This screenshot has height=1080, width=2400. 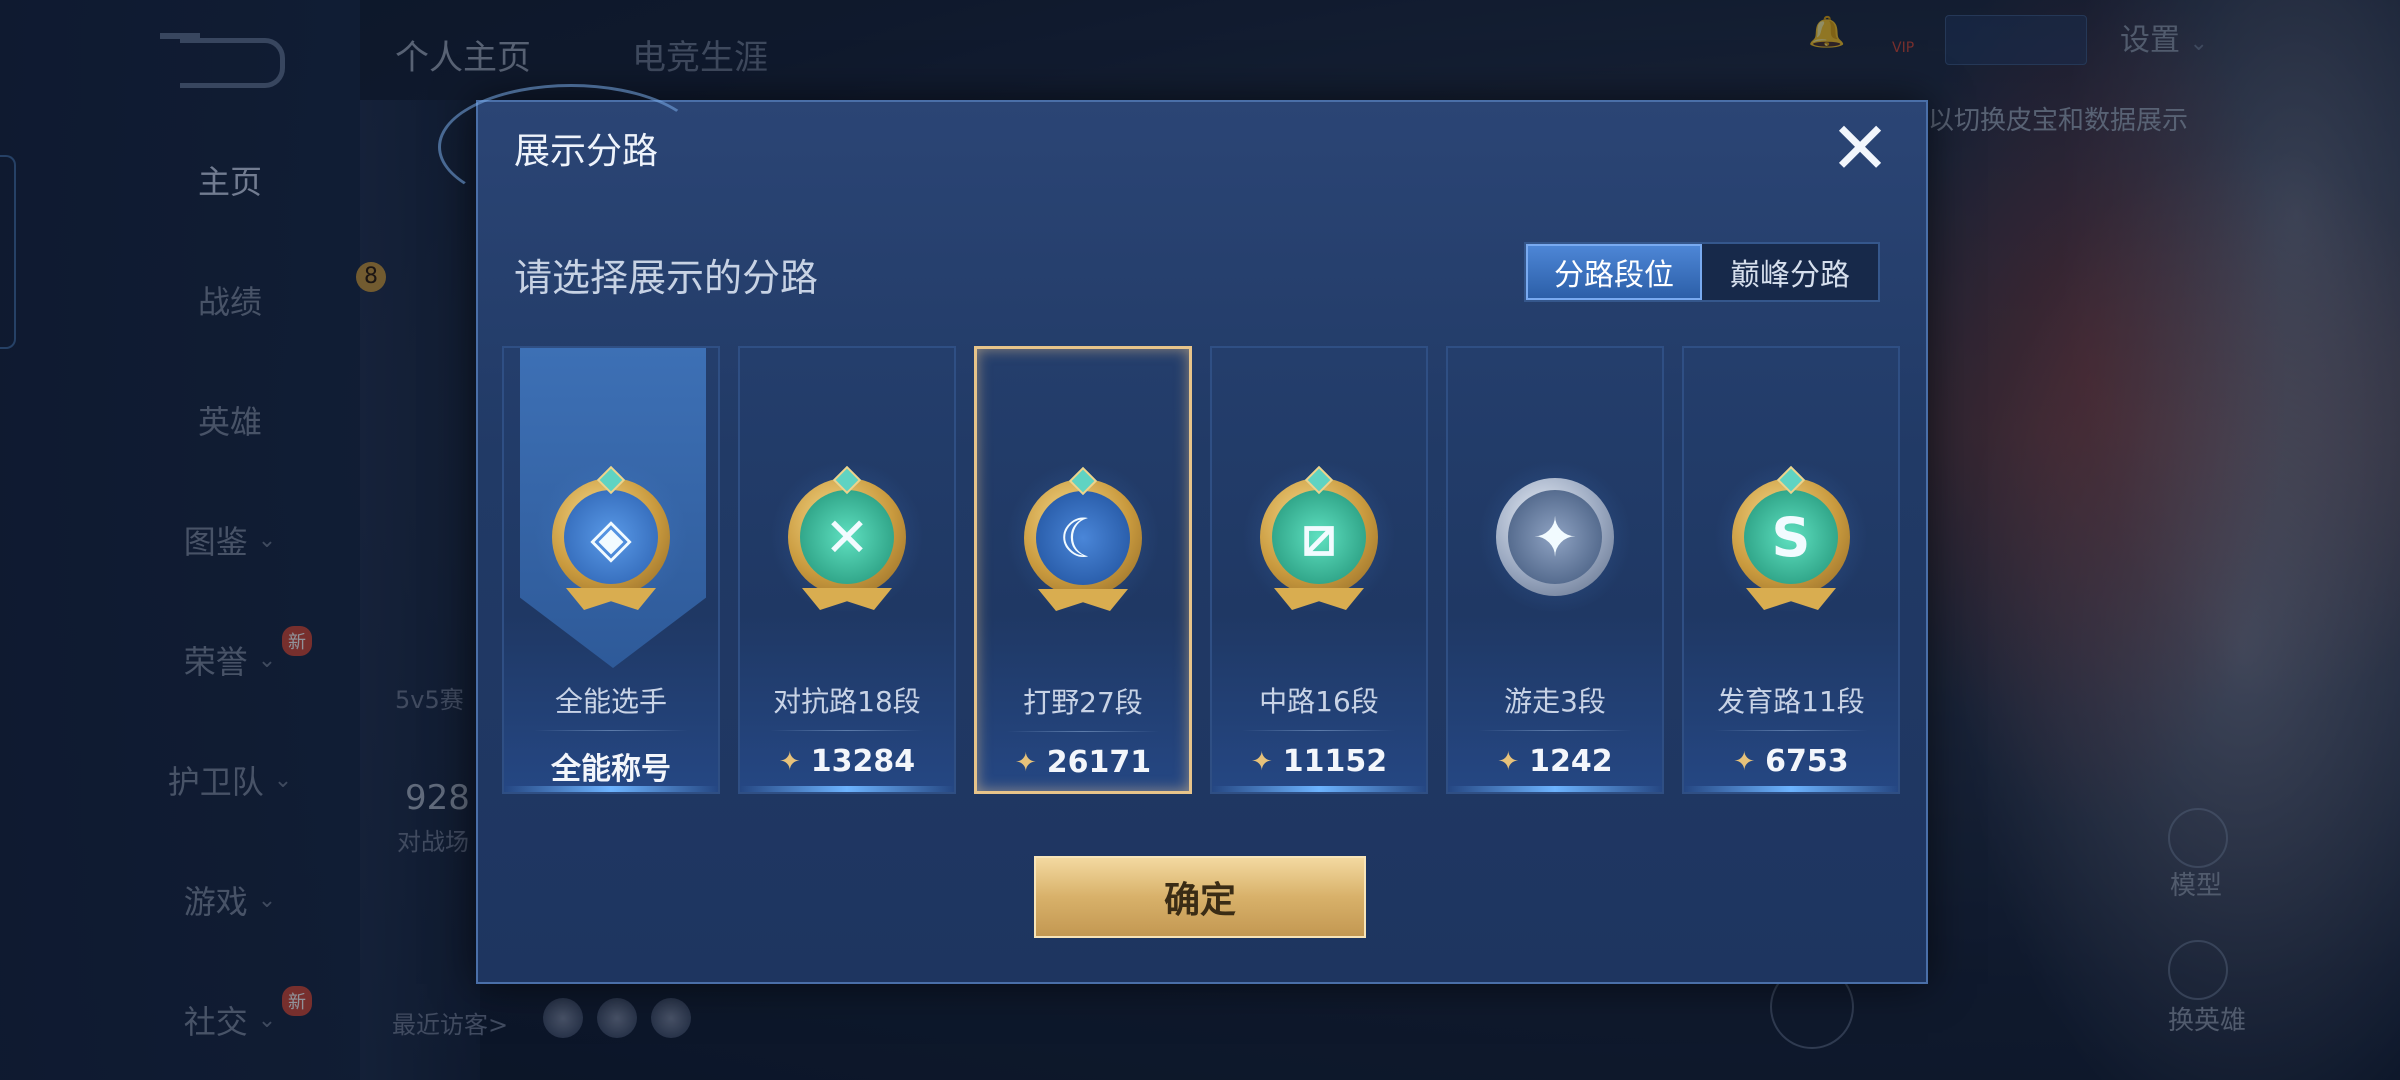 What do you see at coordinates (1807, 761) in the screenshot?
I see `lane-value-text: 6753` at bounding box center [1807, 761].